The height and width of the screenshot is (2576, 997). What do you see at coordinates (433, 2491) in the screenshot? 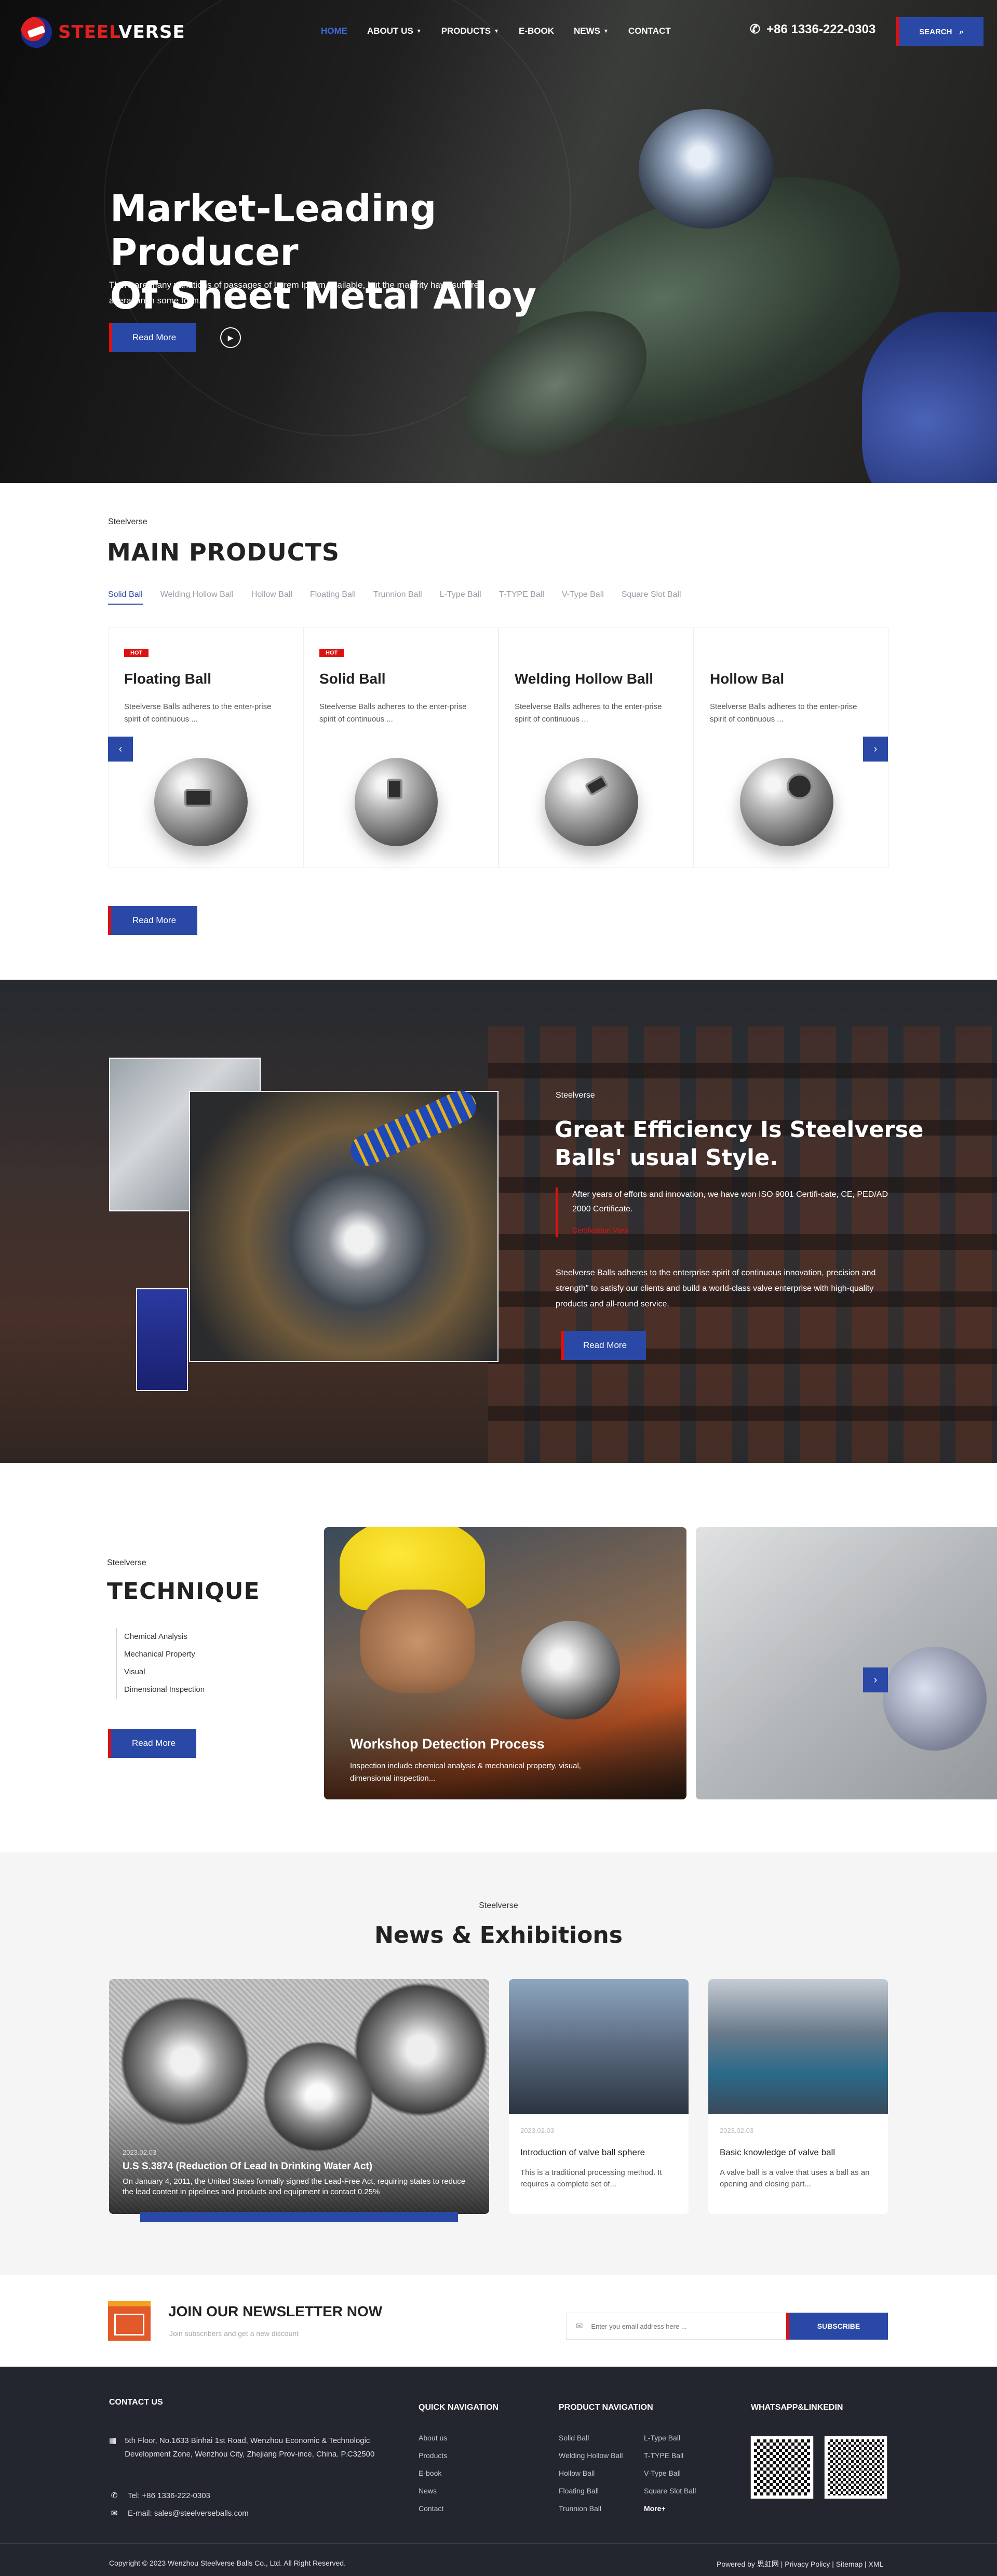
I see `footer-link: News` at bounding box center [433, 2491].